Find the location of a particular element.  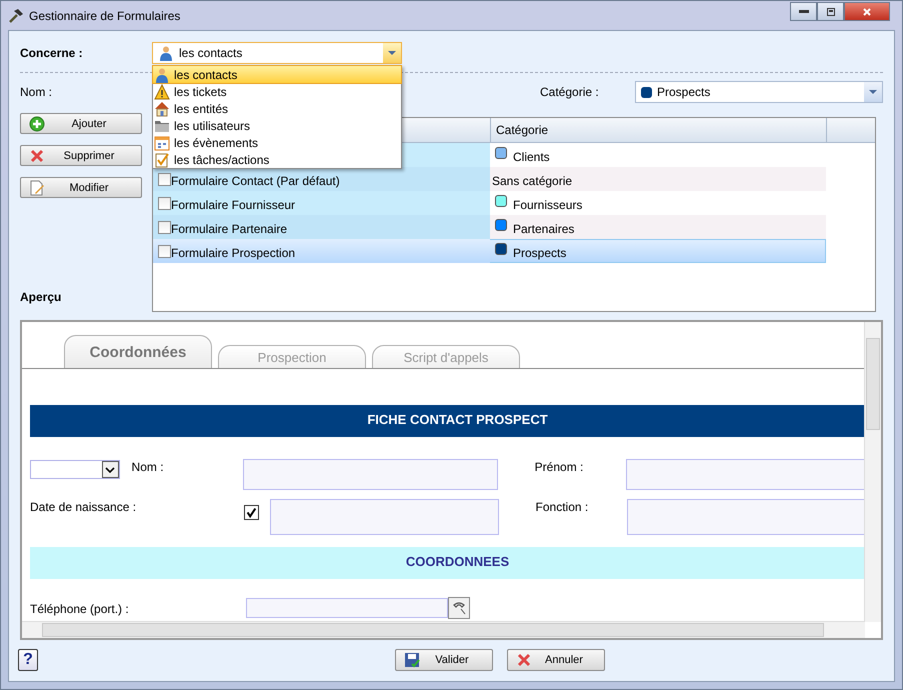

dropdown-option: les entités is located at coordinates (277, 108).